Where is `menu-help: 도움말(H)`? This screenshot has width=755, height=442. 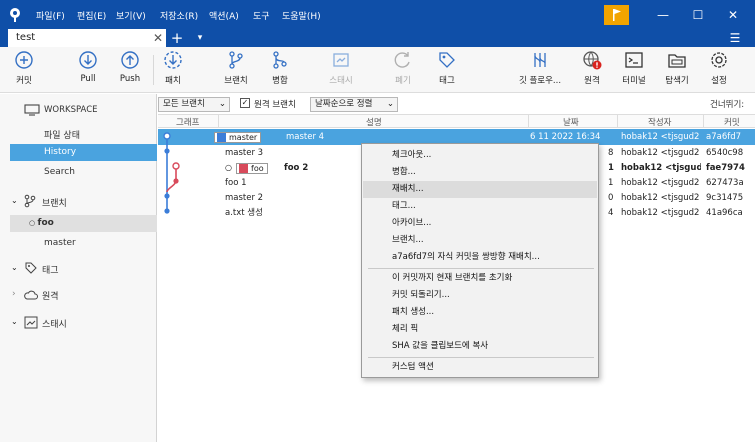 menu-help: 도움말(H) is located at coordinates (301, 15).